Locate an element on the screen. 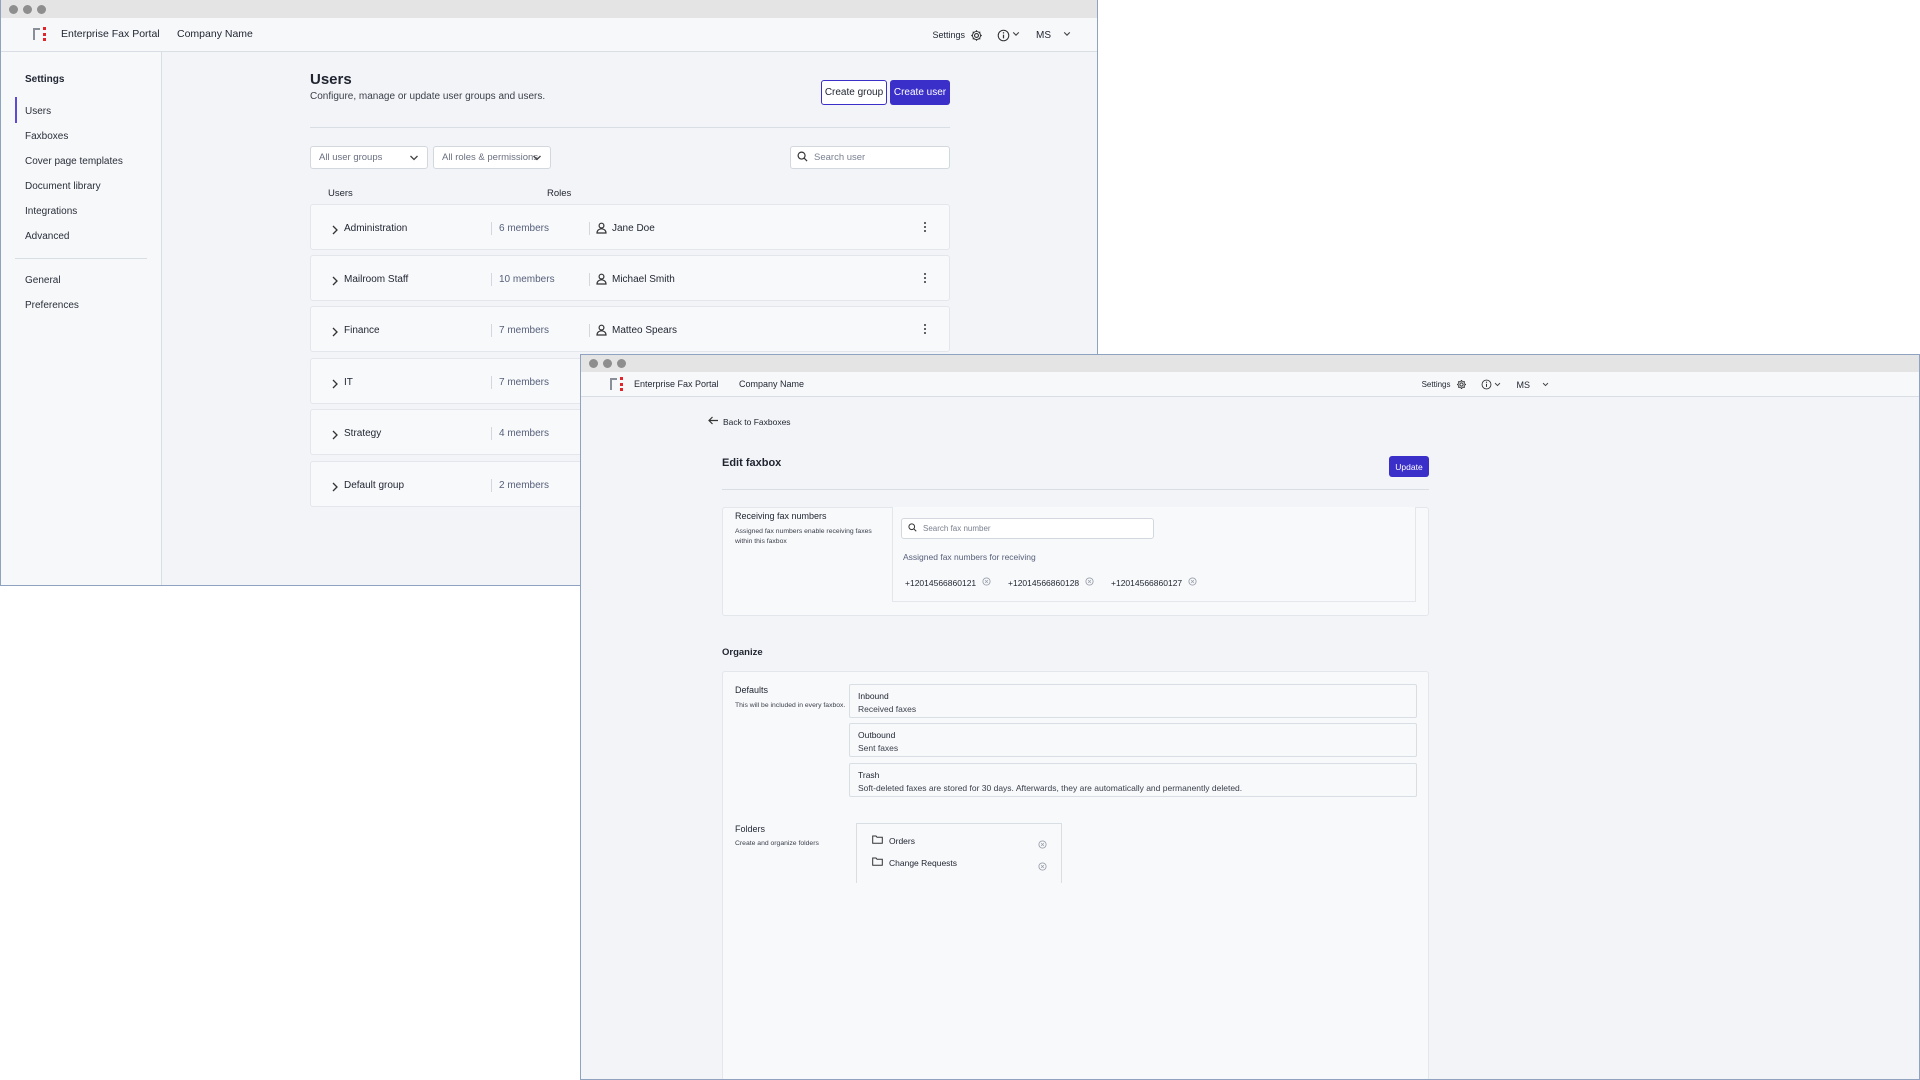 The width and height of the screenshot is (1920, 1080). folders-heading: Folders is located at coordinates (750, 829).